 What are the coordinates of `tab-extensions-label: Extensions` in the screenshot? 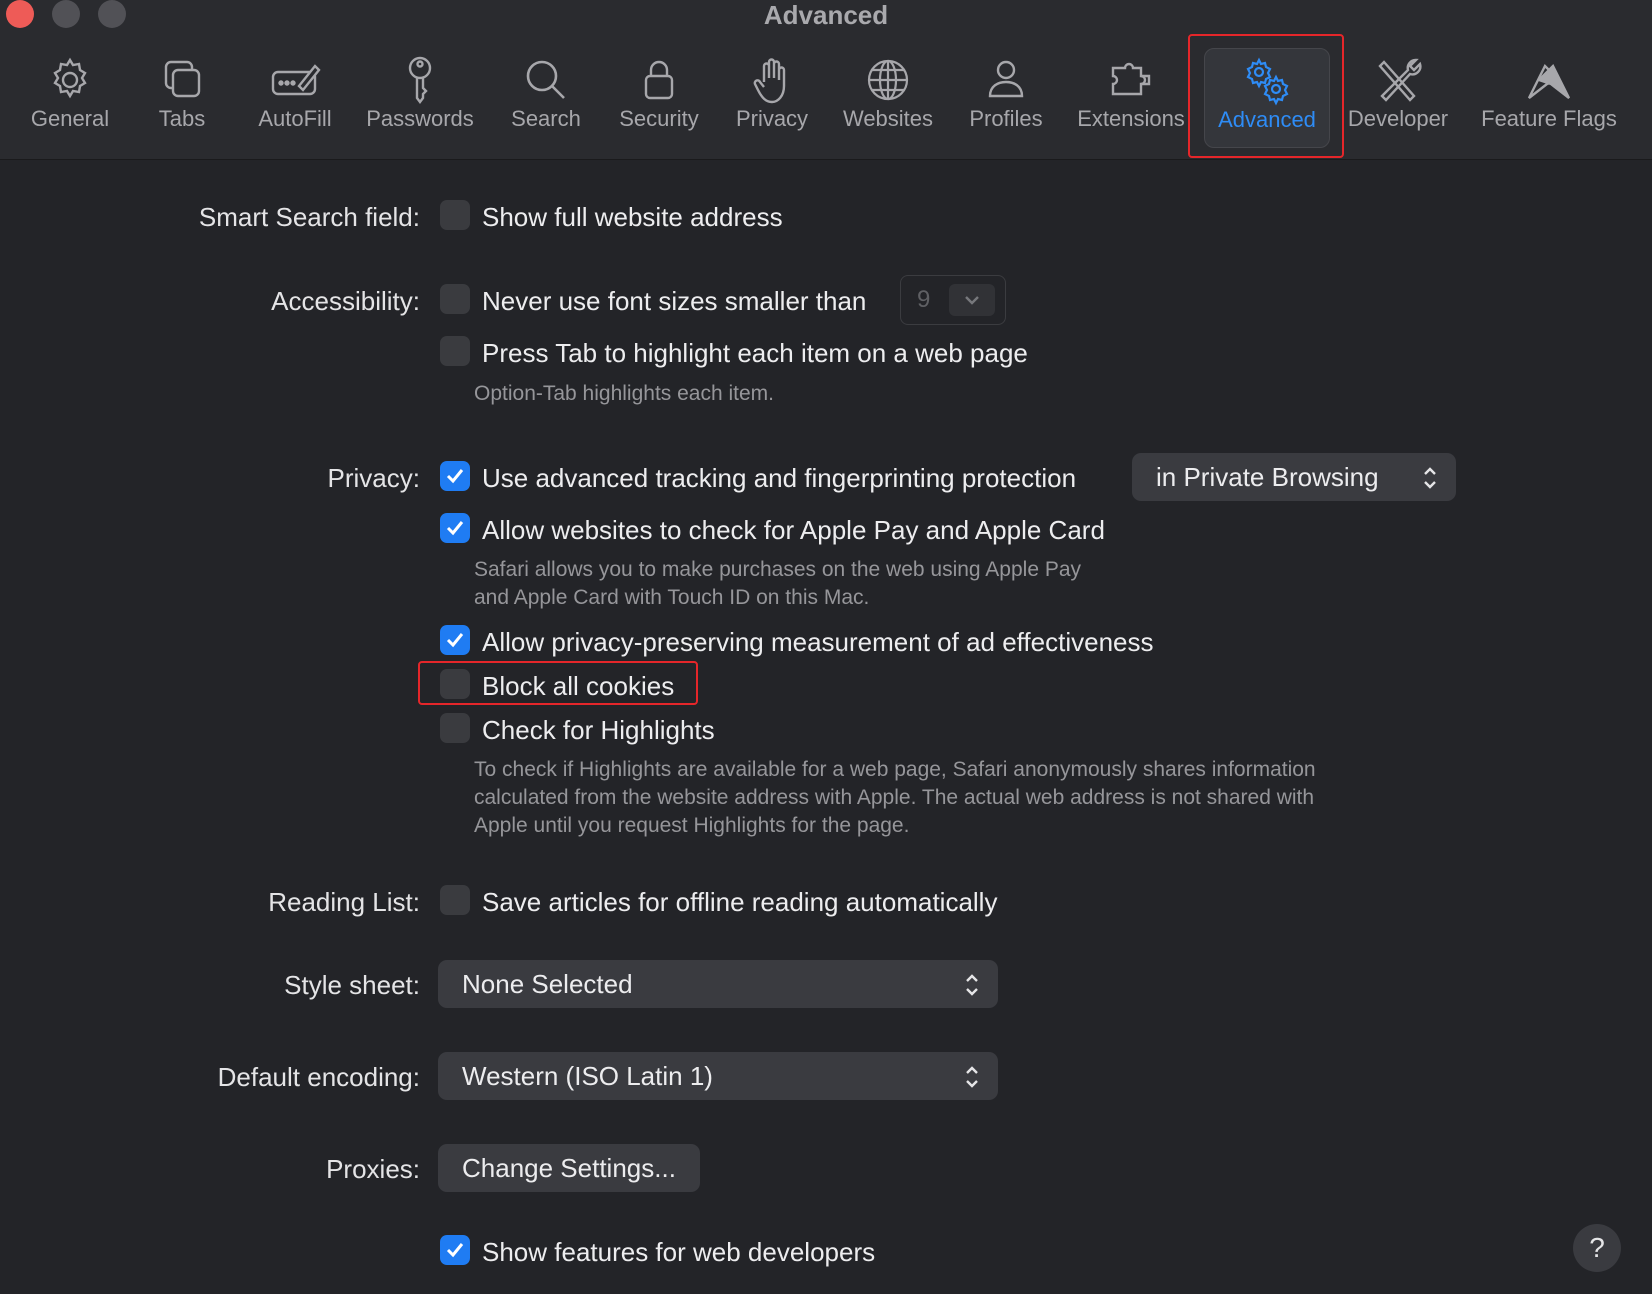 It's located at (1131, 118).